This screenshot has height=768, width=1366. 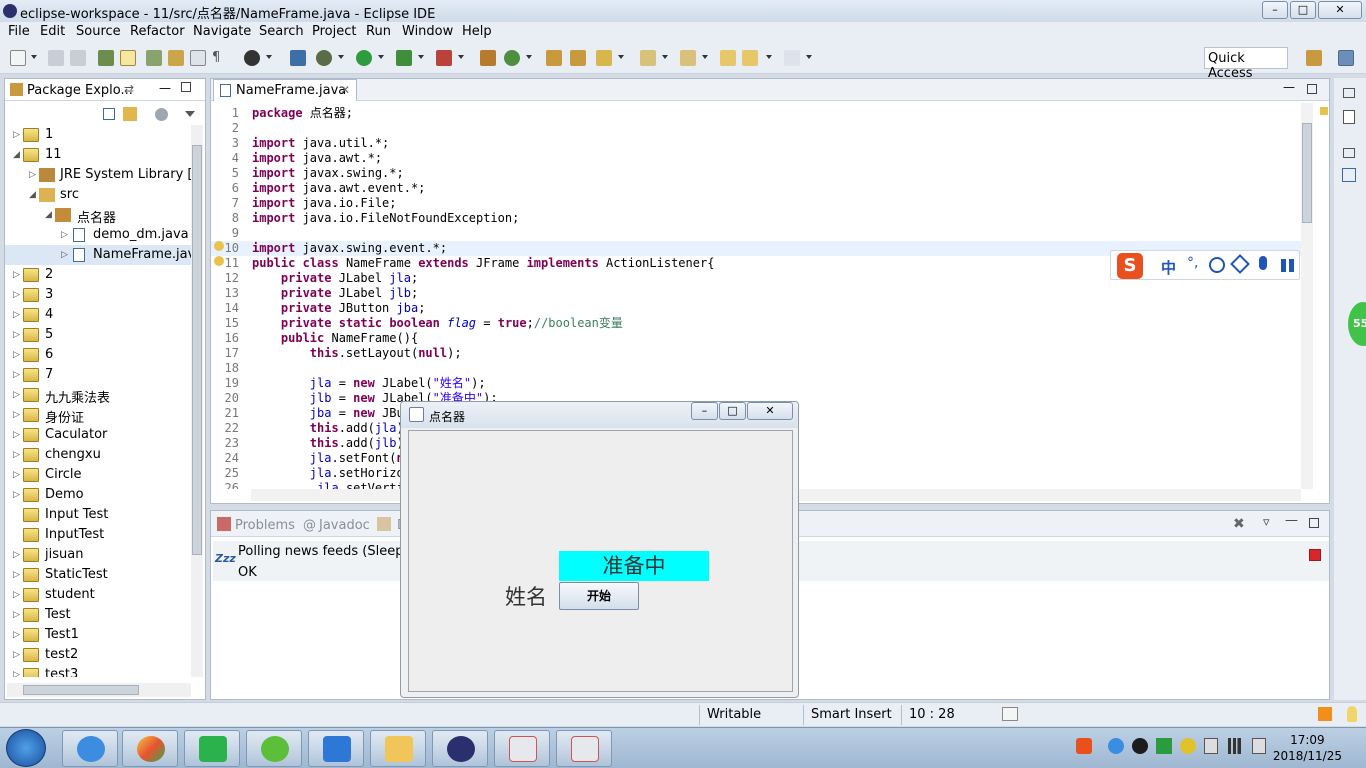 What do you see at coordinates (1314, 523) in the screenshot?
I see `maximize-panel-icon` at bounding box center [1314, 523].